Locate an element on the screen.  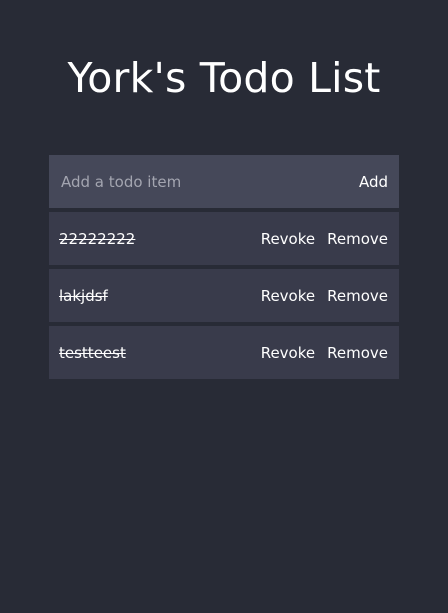
todo-item: 22222222 Revoke Remove is located at coordinates (224, 238).